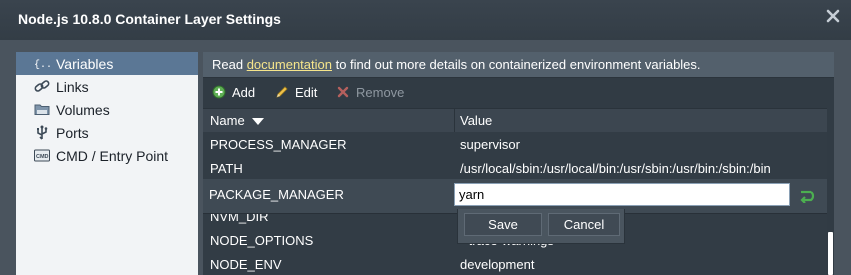  I want to click on sidebar-item-links: Links, so click(107, 86).